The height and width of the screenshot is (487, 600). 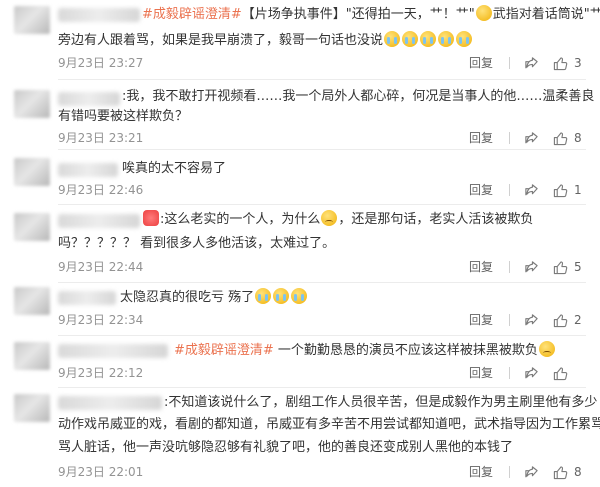 I want to click on comment-text-line3: 骂人脏话，他一声没吭够隐忍够有礼貌了吧，他的善良还变成别人黑他的本钱了, so click(x=286, y=447).